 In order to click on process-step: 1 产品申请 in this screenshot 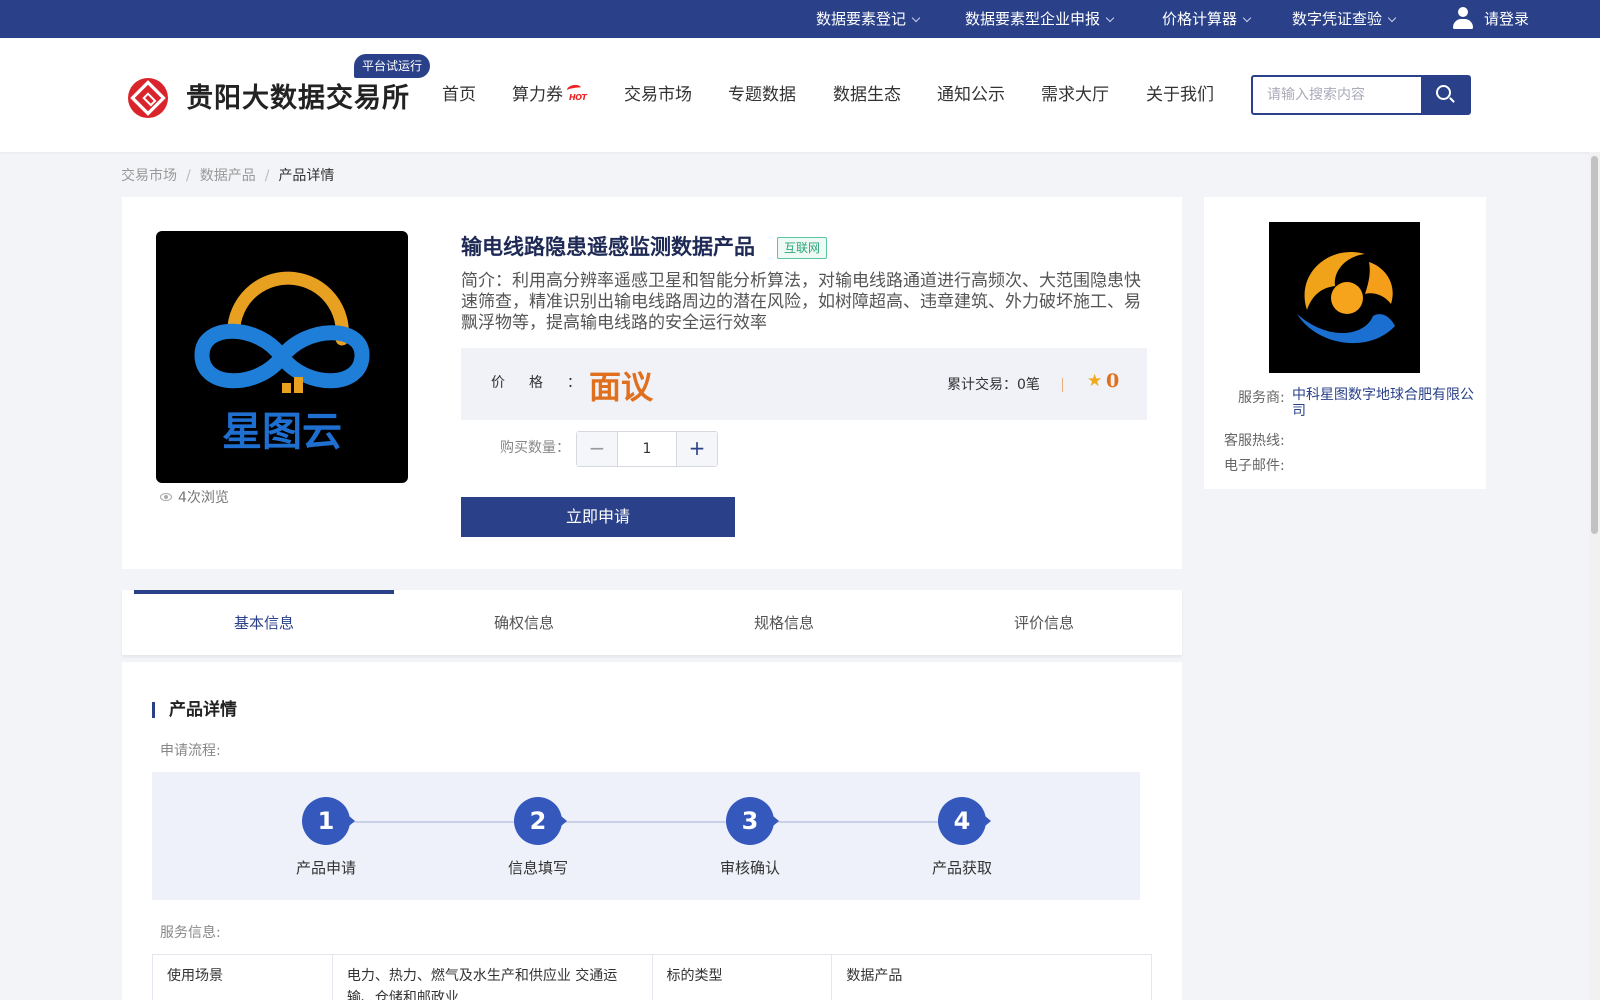, I will do `click(326, 837)`.